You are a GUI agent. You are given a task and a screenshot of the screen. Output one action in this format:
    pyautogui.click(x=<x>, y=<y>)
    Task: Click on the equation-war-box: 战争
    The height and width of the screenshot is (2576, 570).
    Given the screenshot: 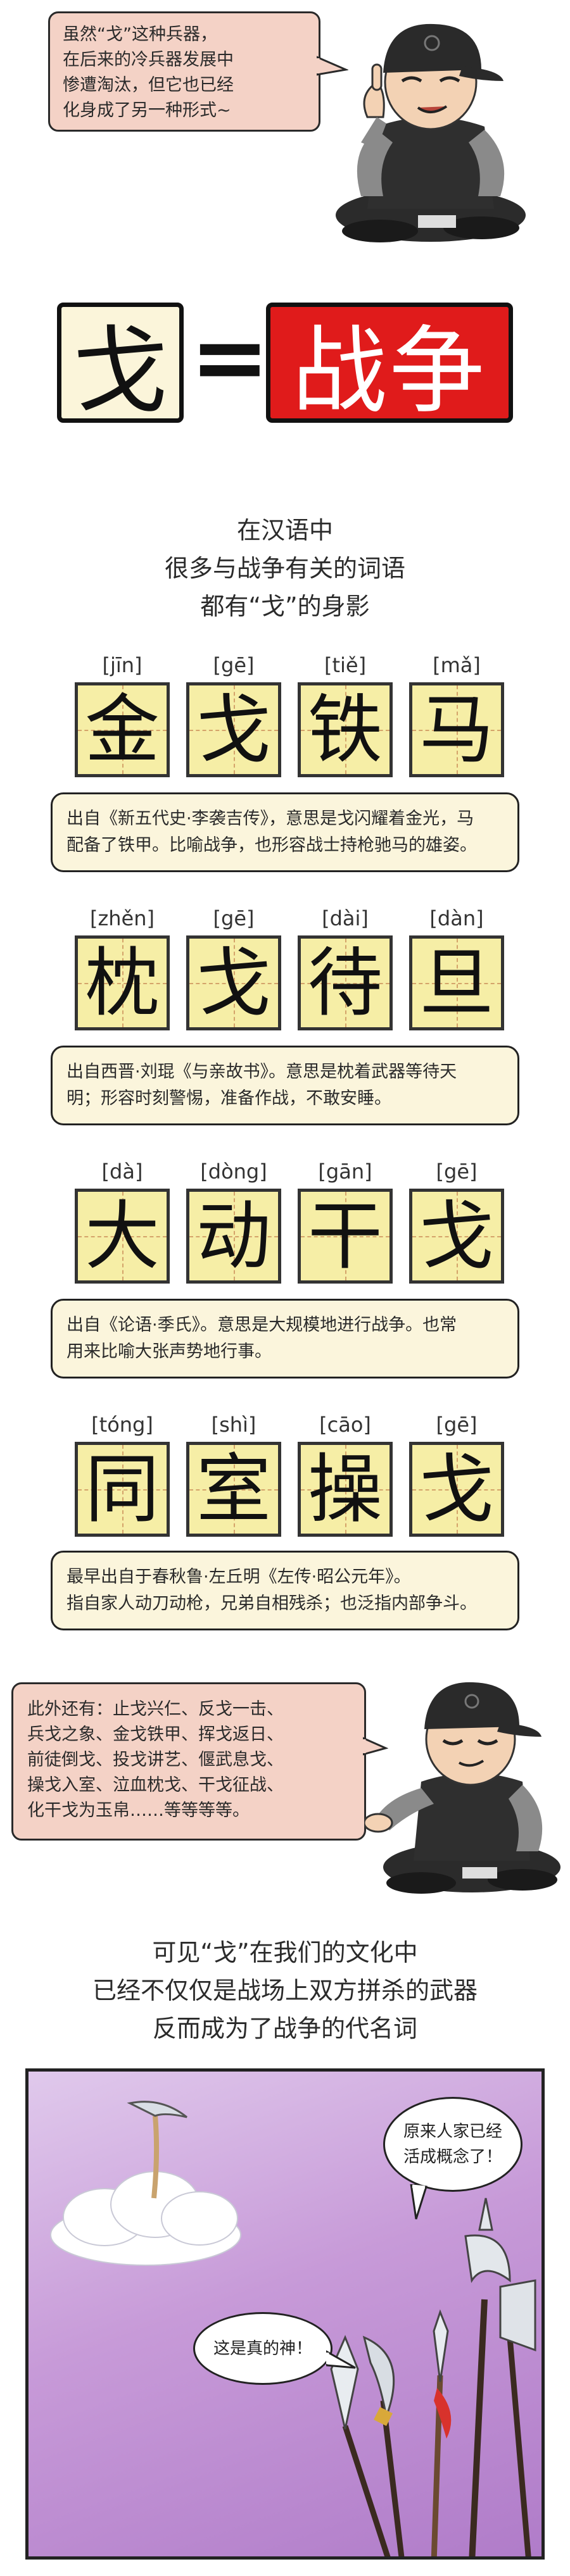 What is the action you would take?
    pyautogui.click(x=389, y=365)
    